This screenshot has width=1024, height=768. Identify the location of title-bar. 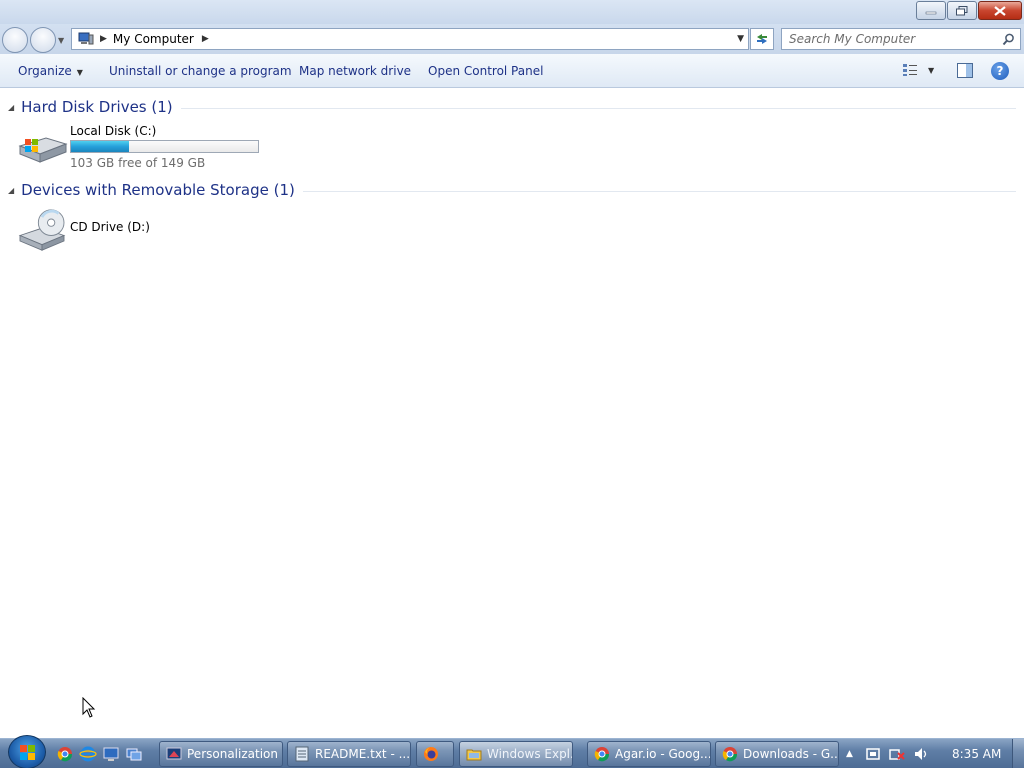
(512, 12).